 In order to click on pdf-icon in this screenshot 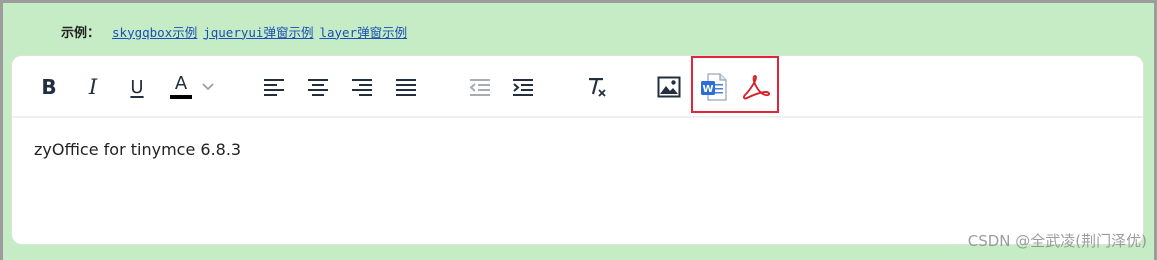, I will do `click(756, 87)`.